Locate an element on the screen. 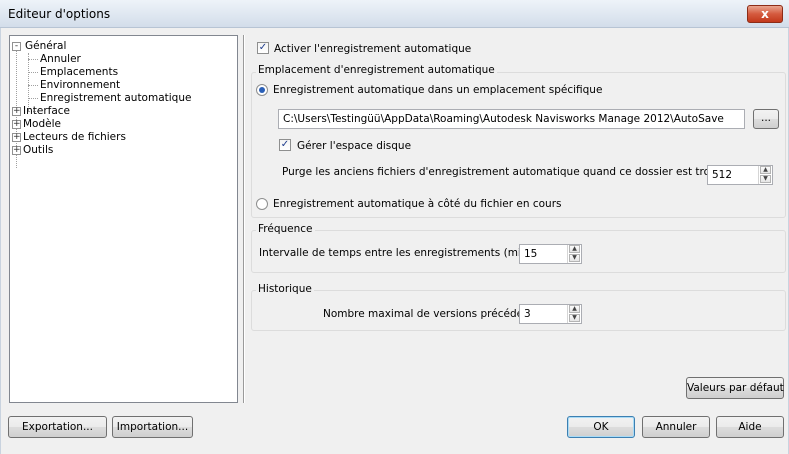 This screenshot has width=789, height=454. window-title: Editeur d'options is located at coordinates (59, 14).